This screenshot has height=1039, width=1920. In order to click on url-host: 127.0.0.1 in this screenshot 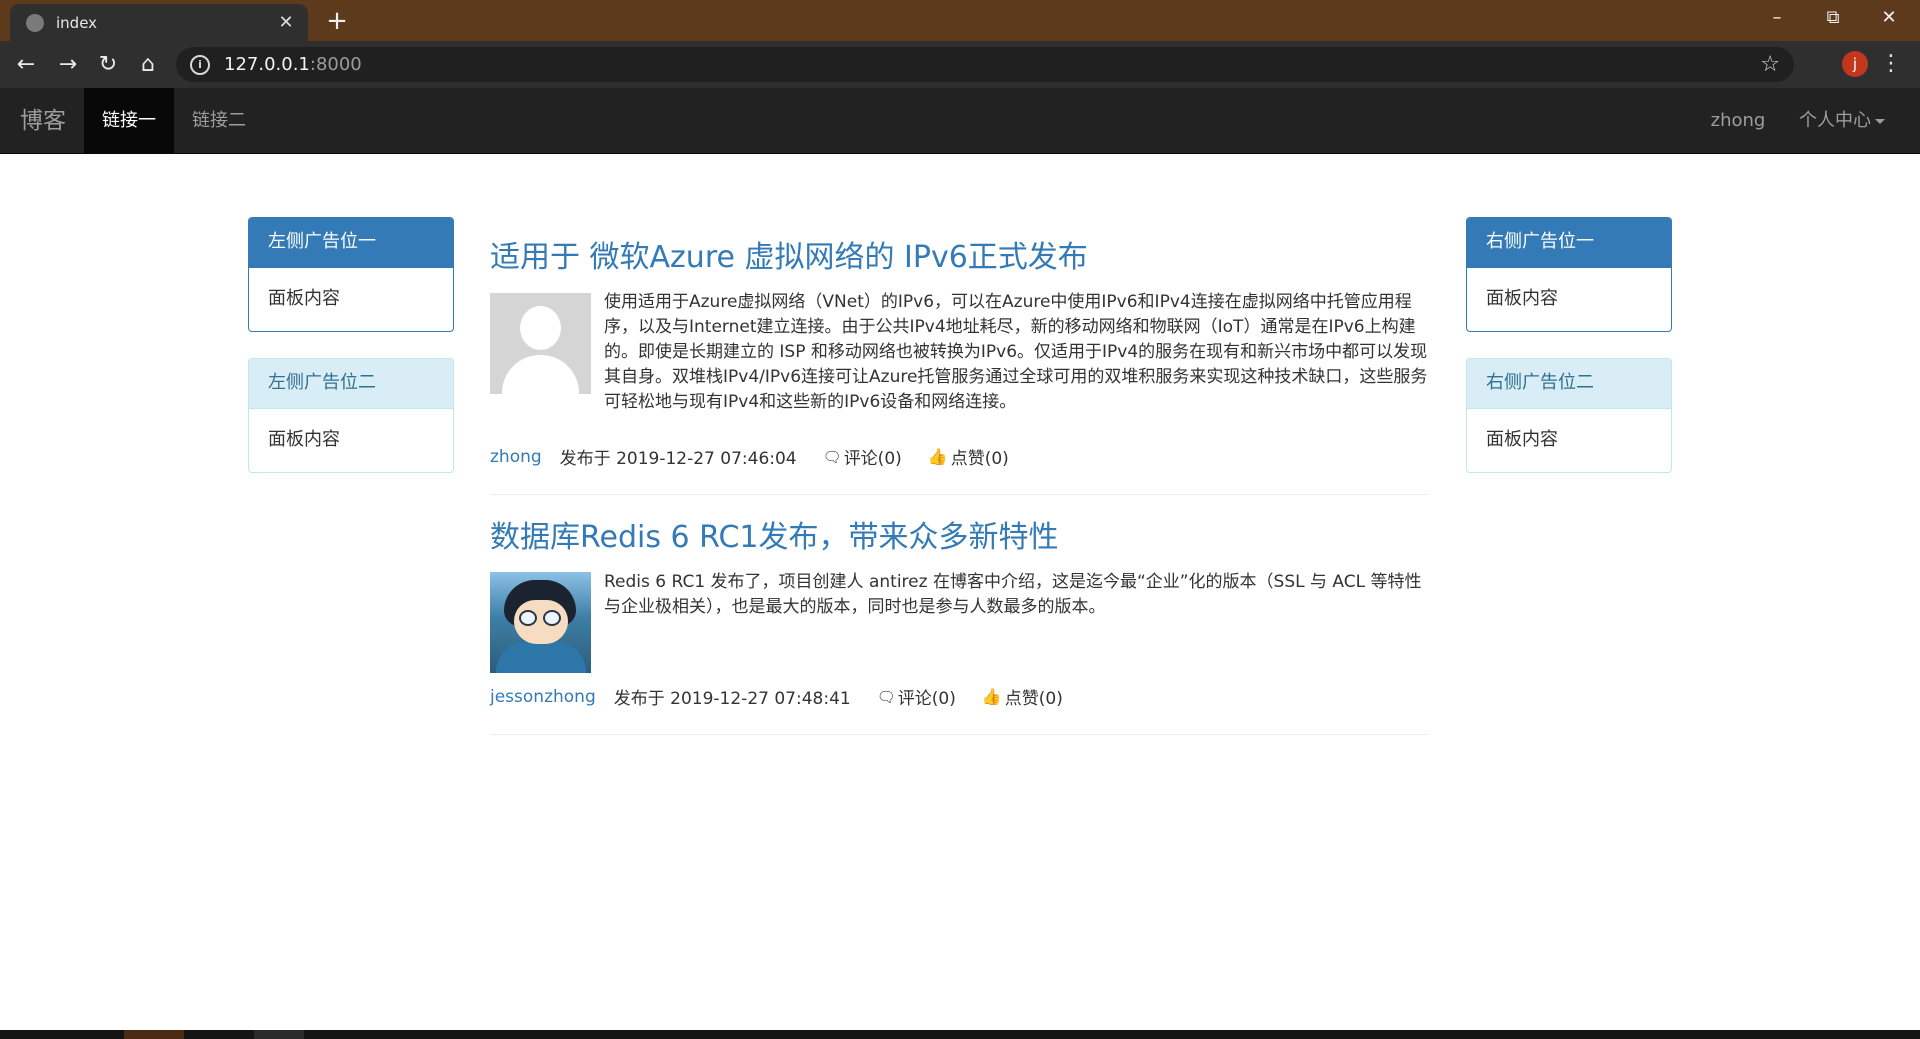, I will do `click(267, 64)`.